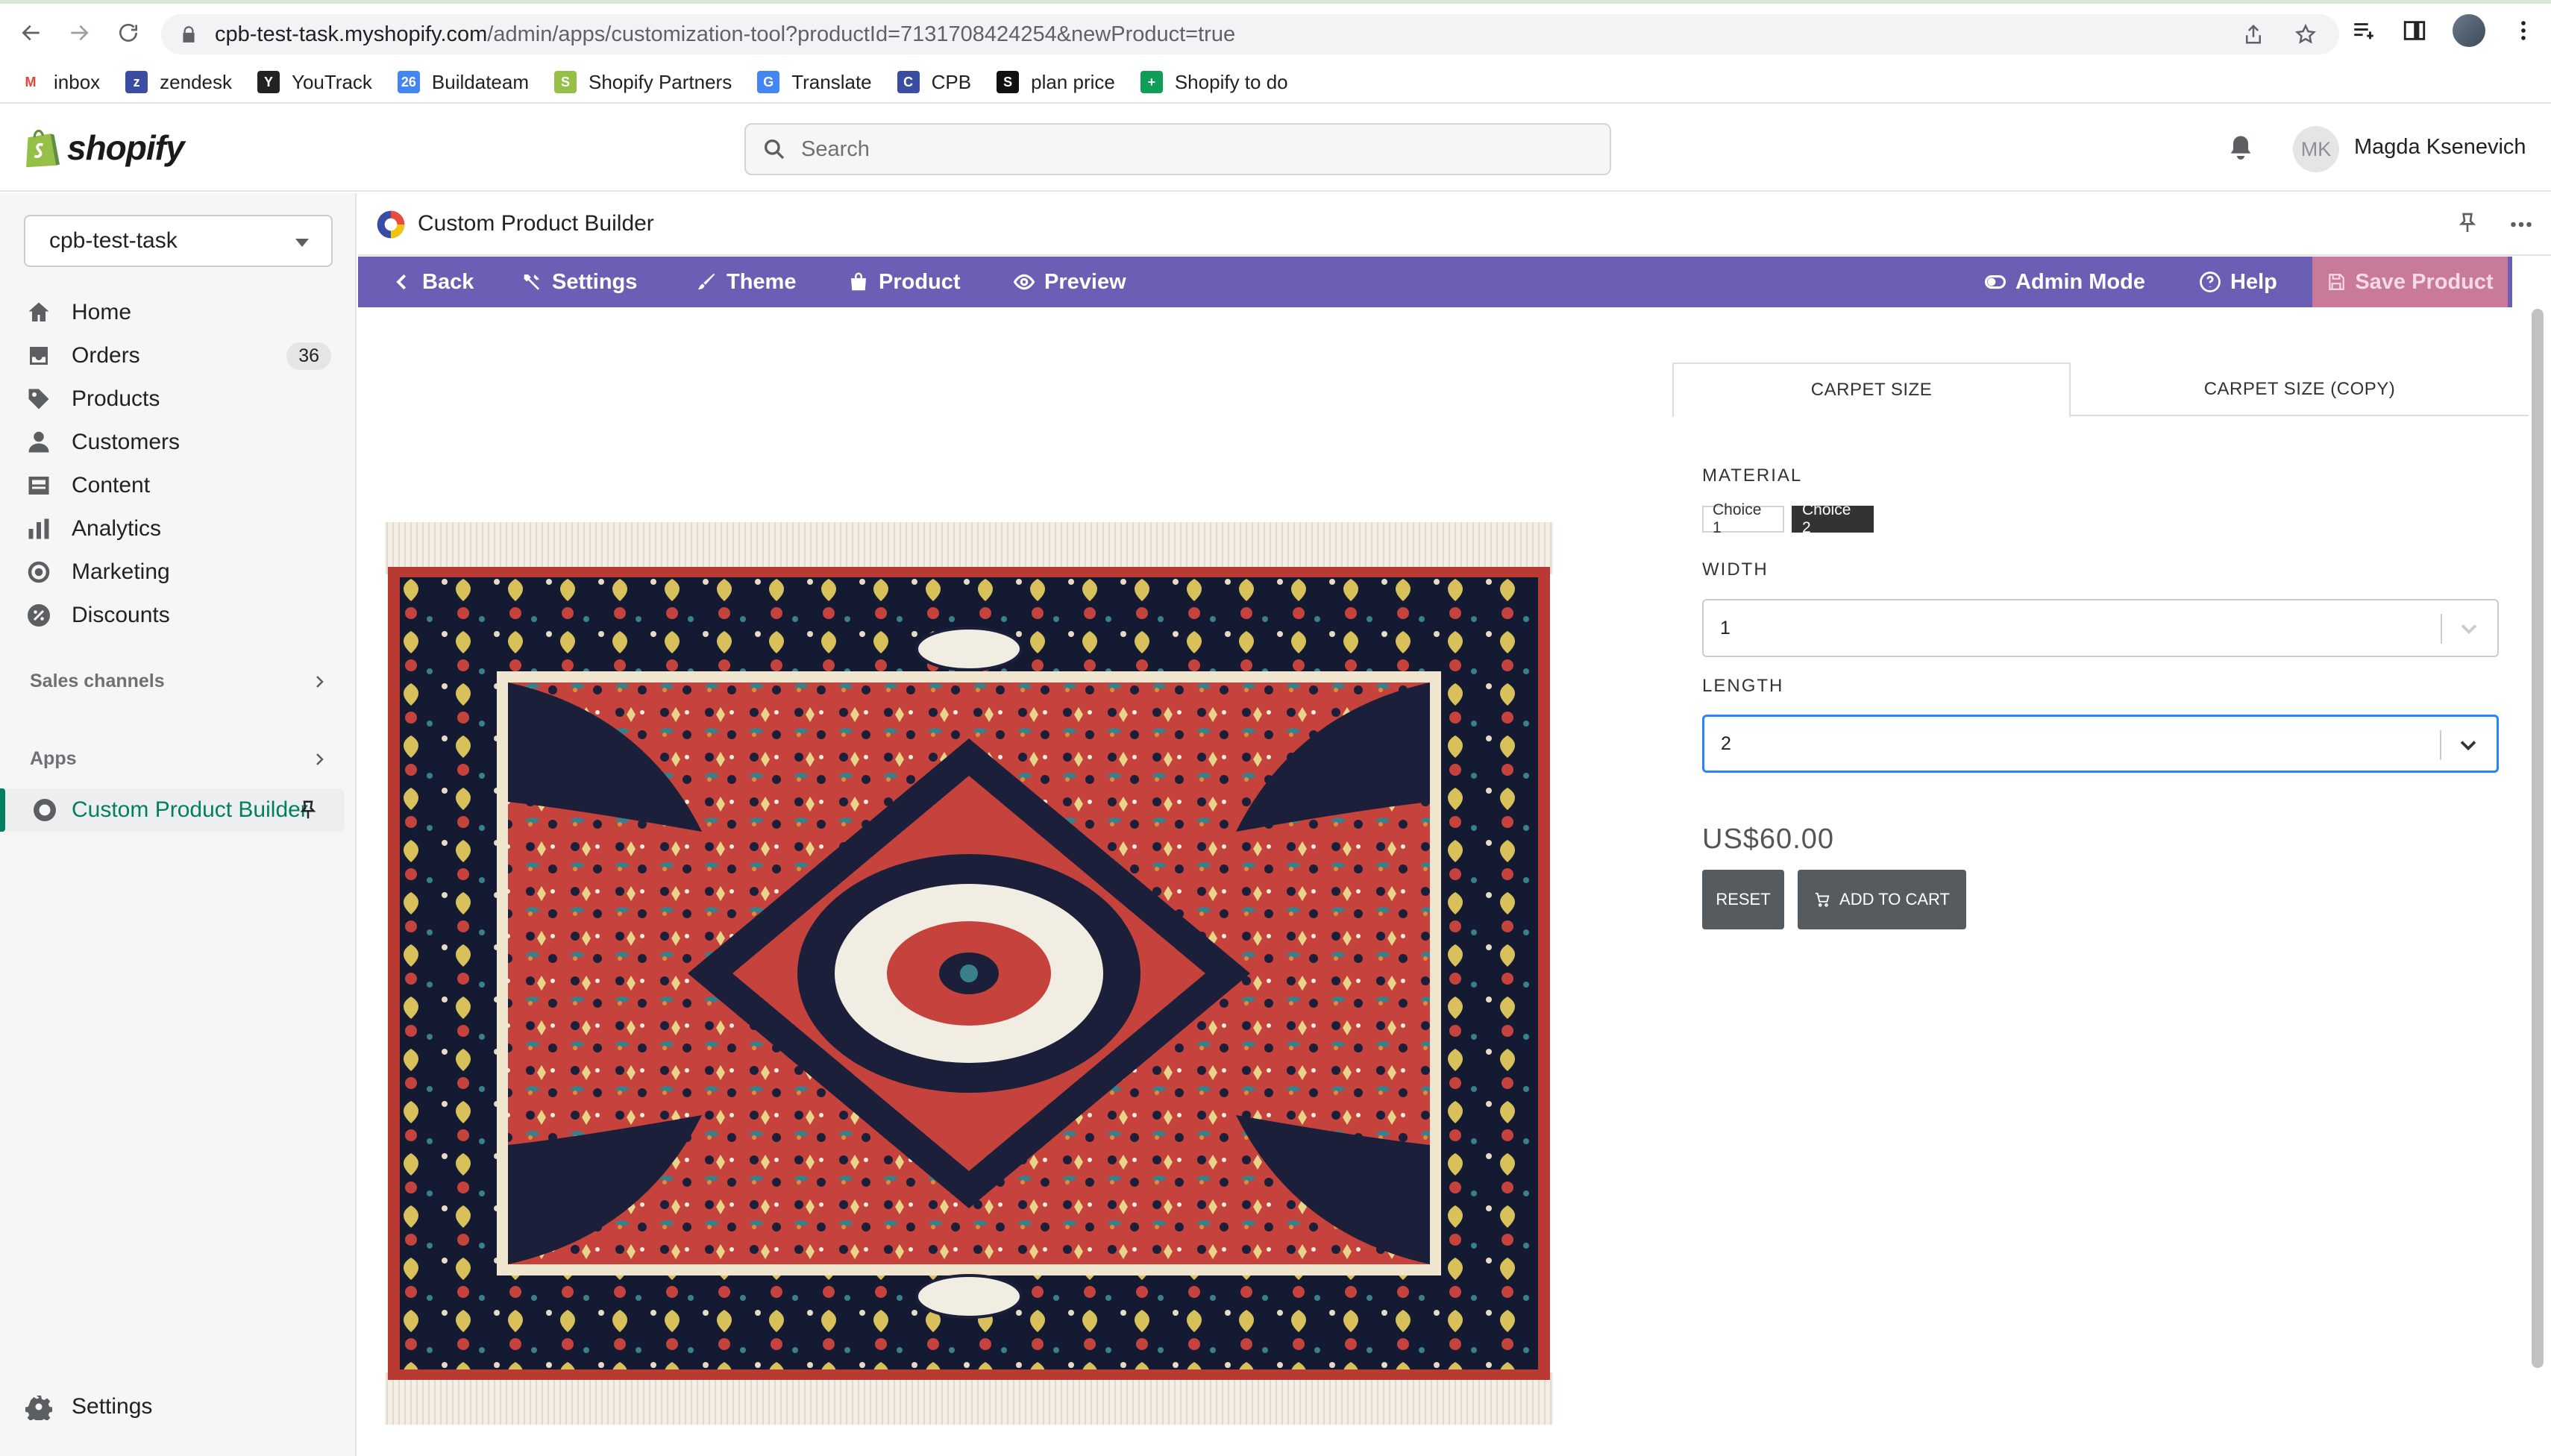  Describe the element at coordinates (565, 82) in the screenshot. I see `shopify-icon: S` at that location.